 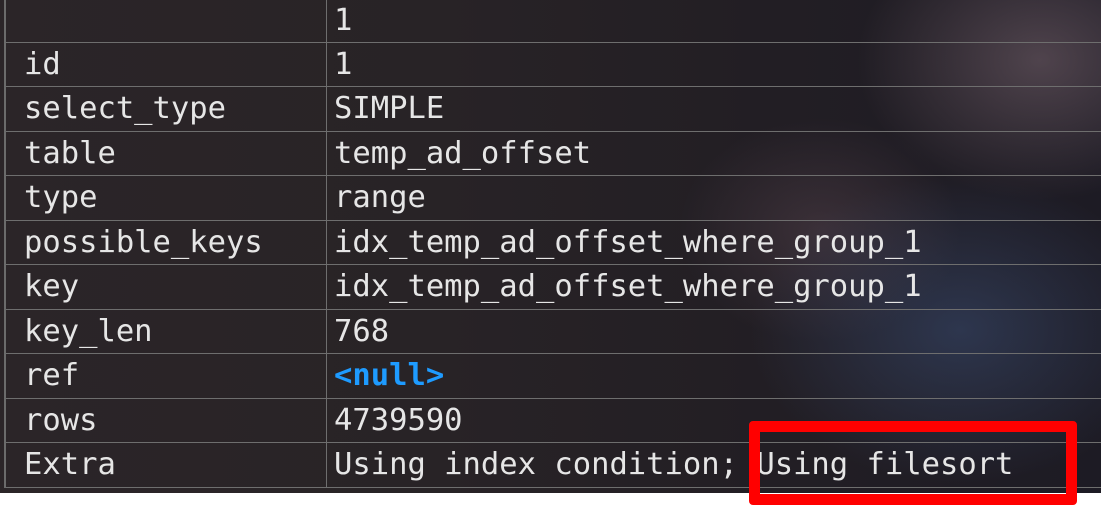 I want to click on field-name-cell: key_len, so click(x=166, y=331).